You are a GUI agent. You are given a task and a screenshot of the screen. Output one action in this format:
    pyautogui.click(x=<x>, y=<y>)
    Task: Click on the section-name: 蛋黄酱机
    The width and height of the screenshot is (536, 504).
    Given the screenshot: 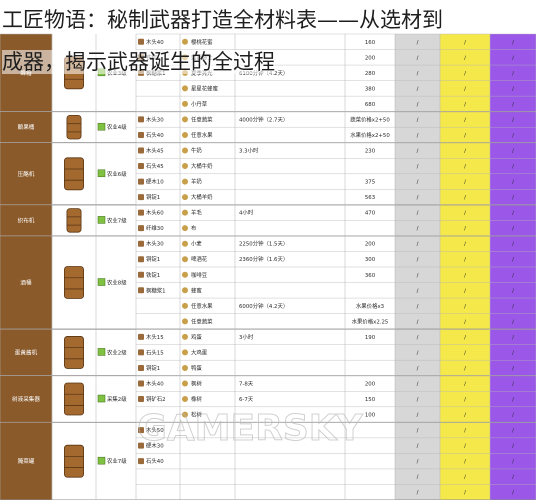 What is the action you would take?
    pyautogui.click(x=26, y=352)
    